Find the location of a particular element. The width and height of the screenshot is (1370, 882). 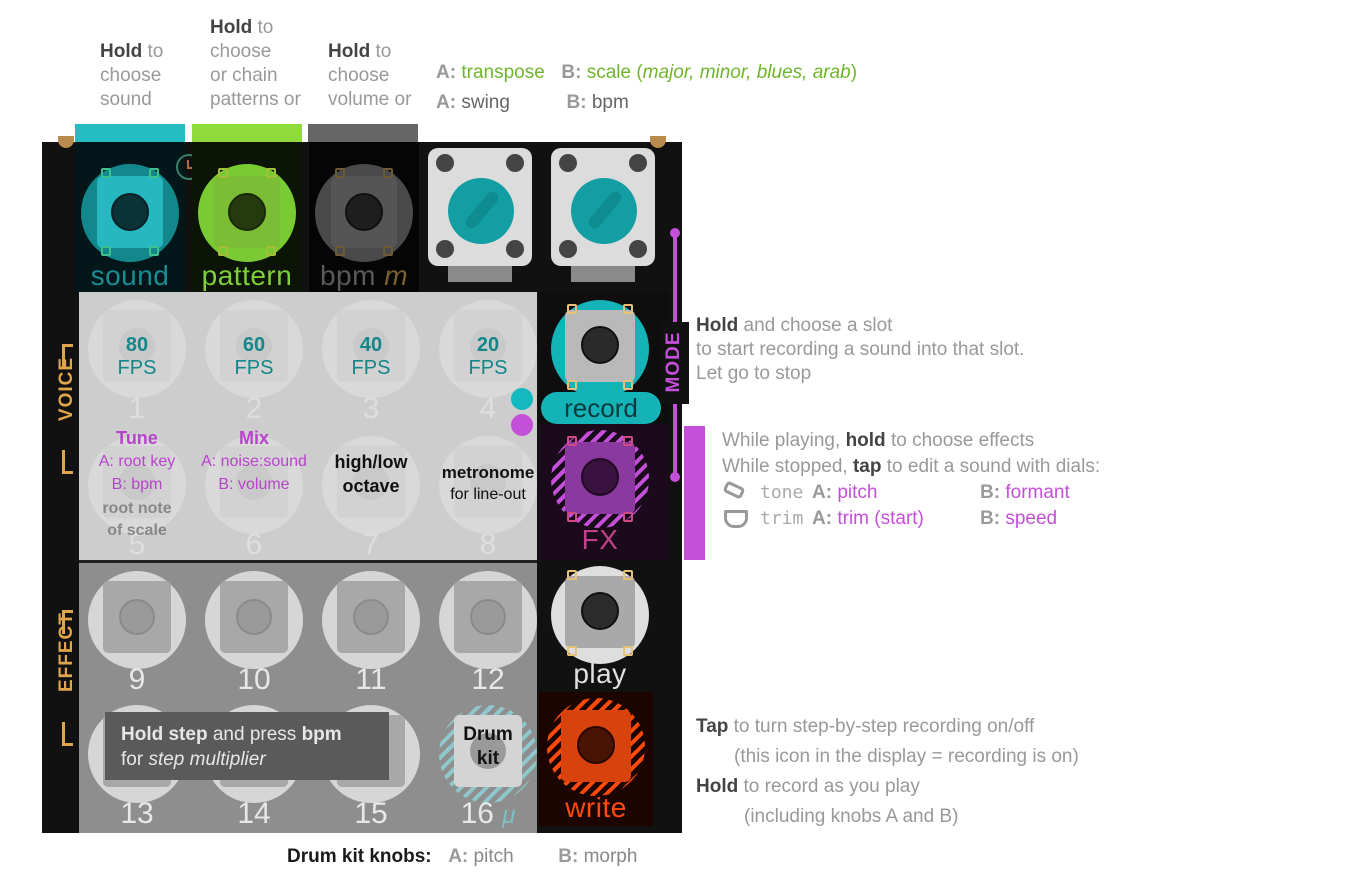

effect-bracket-top is located at coordinates (67, 622).